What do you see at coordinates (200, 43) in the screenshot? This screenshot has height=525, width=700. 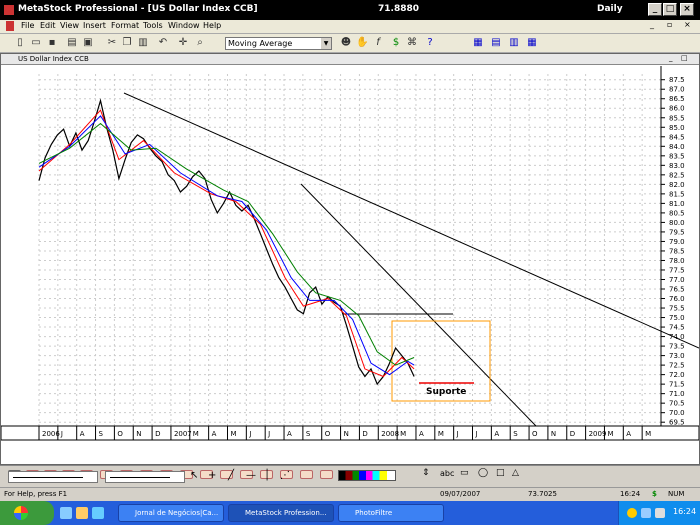 I see `zoom-icon: ⌕` at bounding box center [200, 43].